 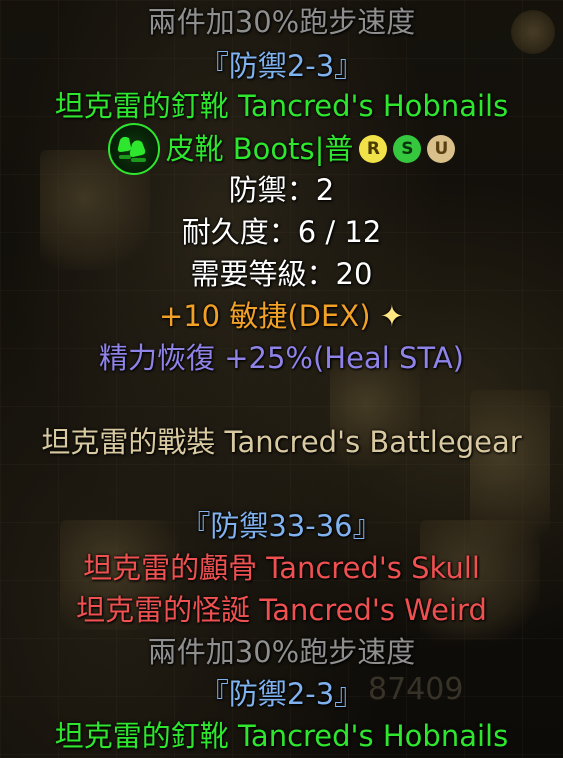 I want to click on stat-dex-row: +10 敏捷(DEX) ✦, so click(x=281, y=316).